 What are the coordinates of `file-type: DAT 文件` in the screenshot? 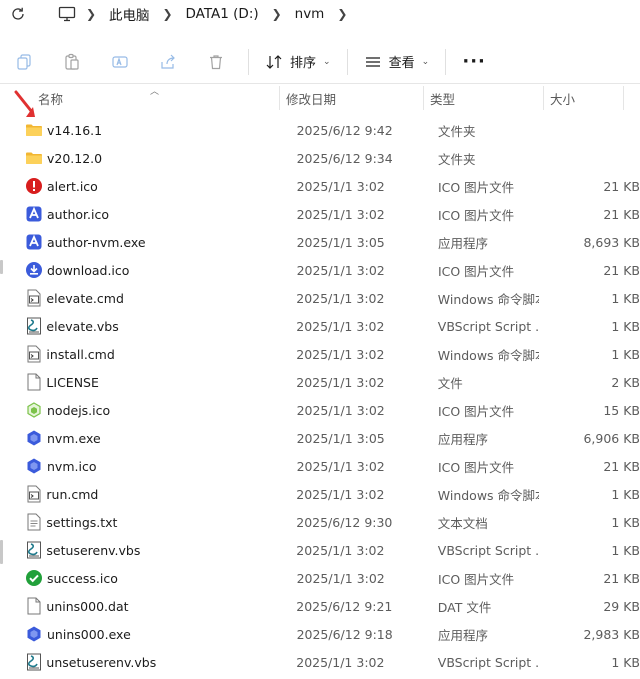 It's located at (464, 607).